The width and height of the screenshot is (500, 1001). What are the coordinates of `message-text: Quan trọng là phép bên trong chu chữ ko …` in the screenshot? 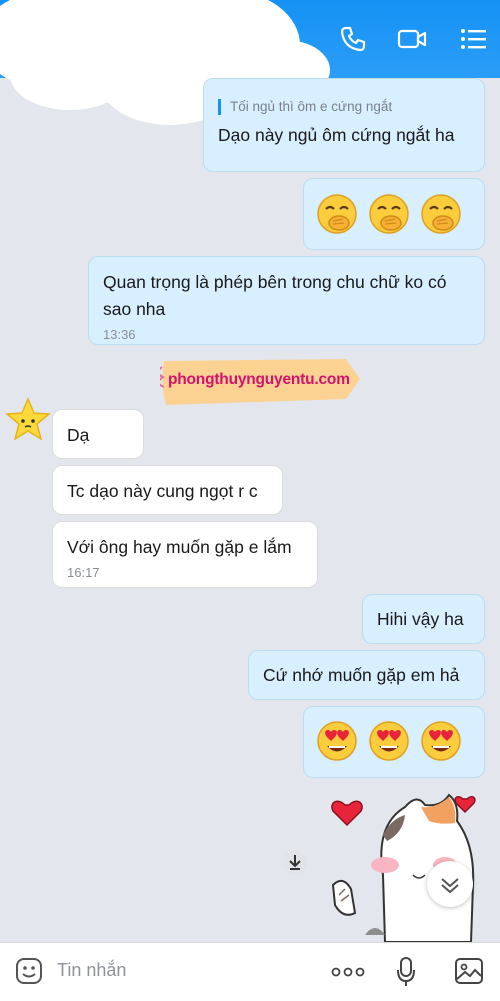 It's located at (275, 295).